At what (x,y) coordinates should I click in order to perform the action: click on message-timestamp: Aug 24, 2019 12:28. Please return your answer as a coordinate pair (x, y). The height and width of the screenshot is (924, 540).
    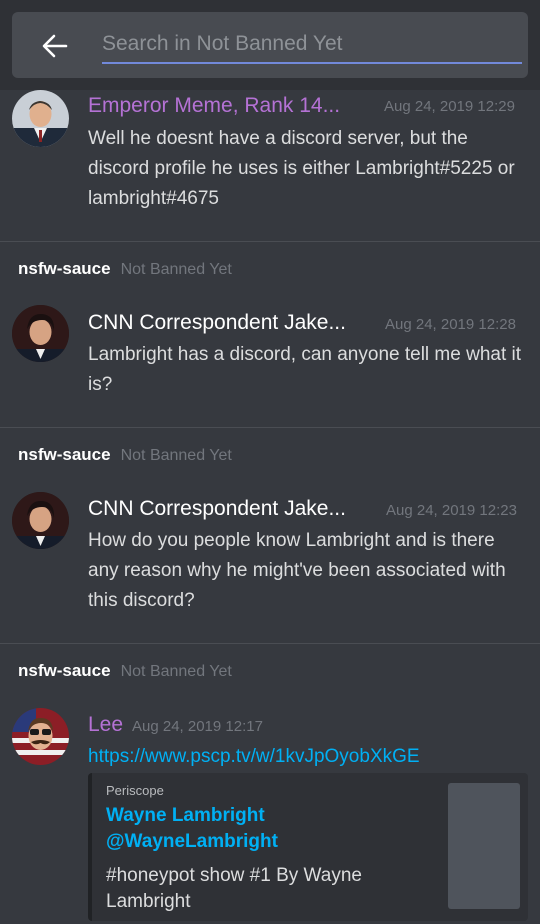
    Looking at the image, I should click on (450, 324).